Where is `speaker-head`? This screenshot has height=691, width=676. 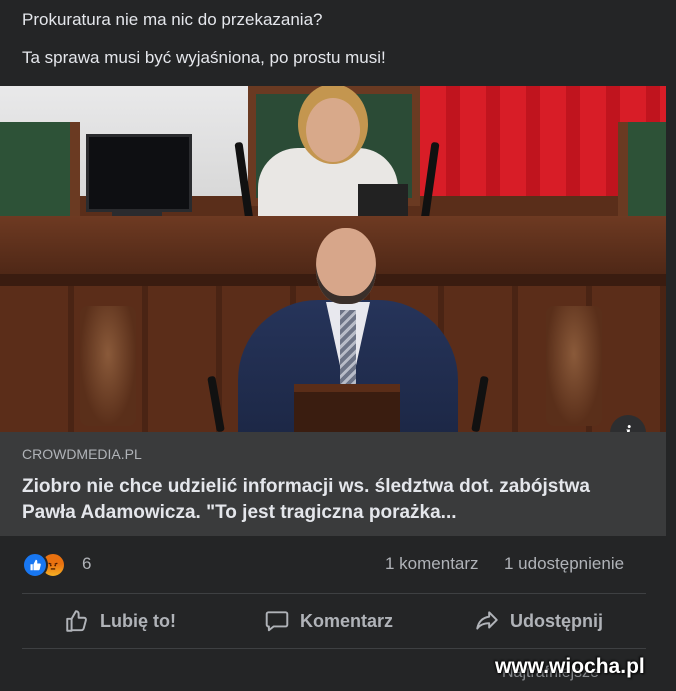
speaker-head is located at coordinates (346, 266).